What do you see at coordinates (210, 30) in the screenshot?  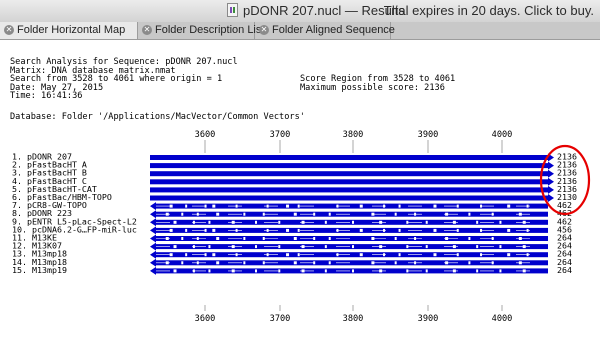 I see `tab-label: Folder Description List` at bounding box center [210, 30].